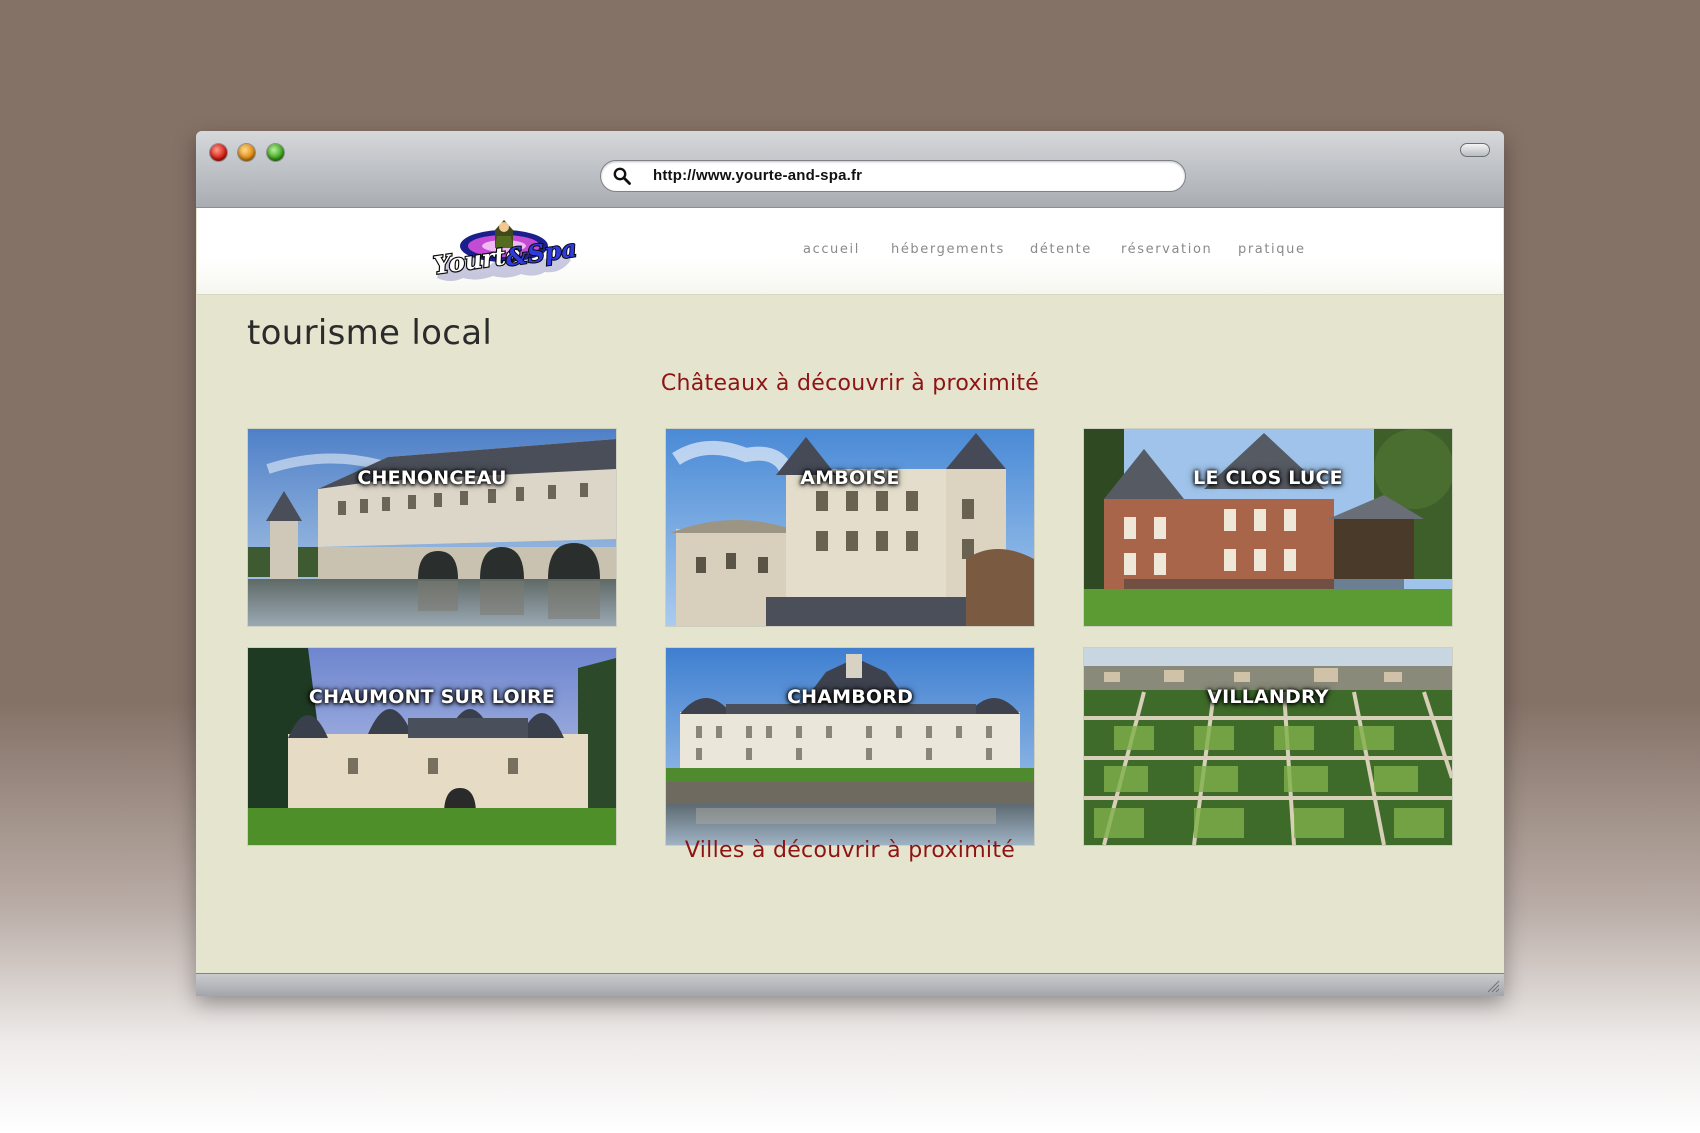  What do you see at coordinates (275, 152) in the screenshot?
I see `zoom-window-button` at bounding box center [275, 152].